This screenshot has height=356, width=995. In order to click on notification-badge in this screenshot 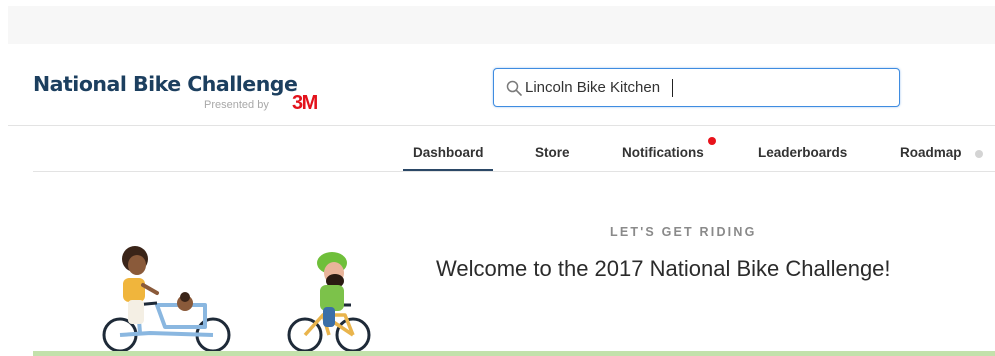, I will do `click(712, 141)`.